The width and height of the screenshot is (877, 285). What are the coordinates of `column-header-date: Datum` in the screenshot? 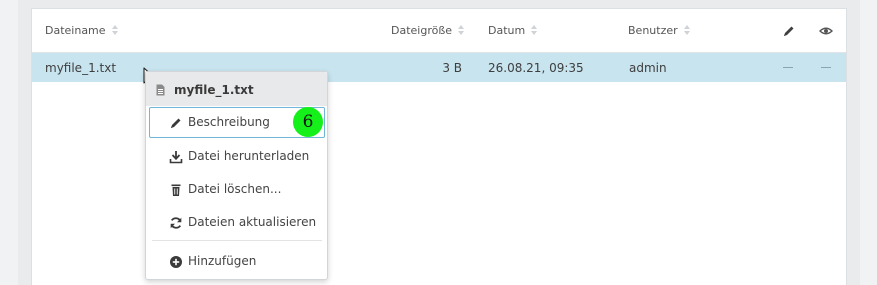 It's located at (513, 31).